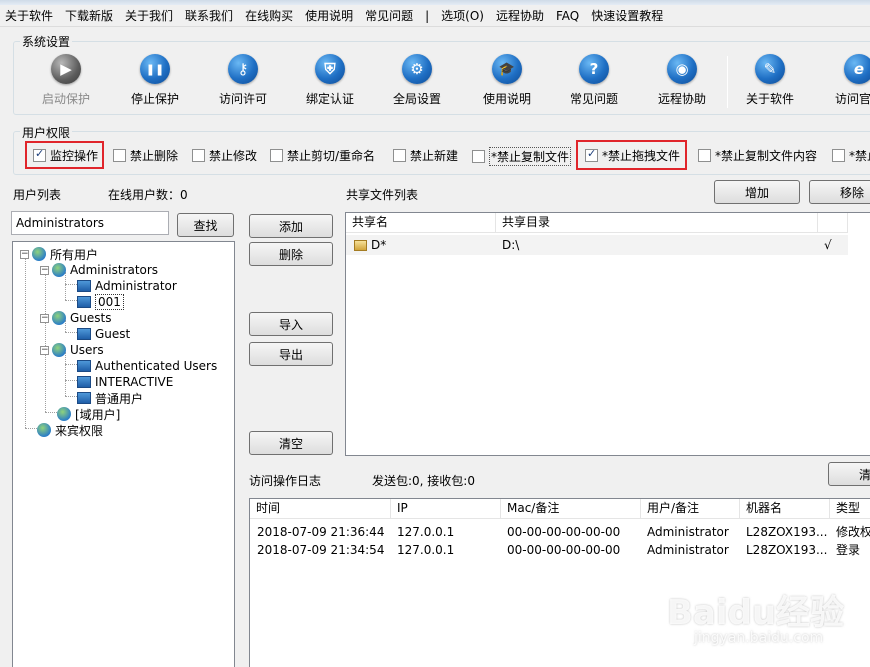 The width and height of the screenshot is (870, 667). I want to click on tree-node-interactive: INTERACTIVE, so click(125, 382).